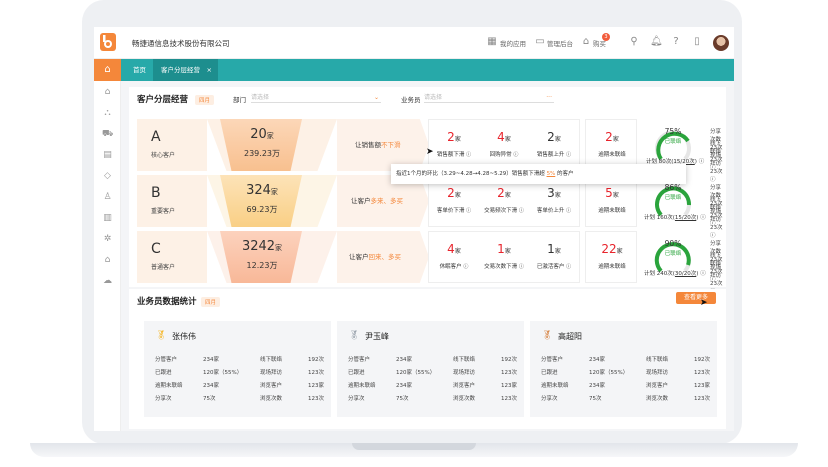  What do you see at coordinates (156, 193) in the screenshot?
I see `segment-letter: B` at bounding box center [156, 193].